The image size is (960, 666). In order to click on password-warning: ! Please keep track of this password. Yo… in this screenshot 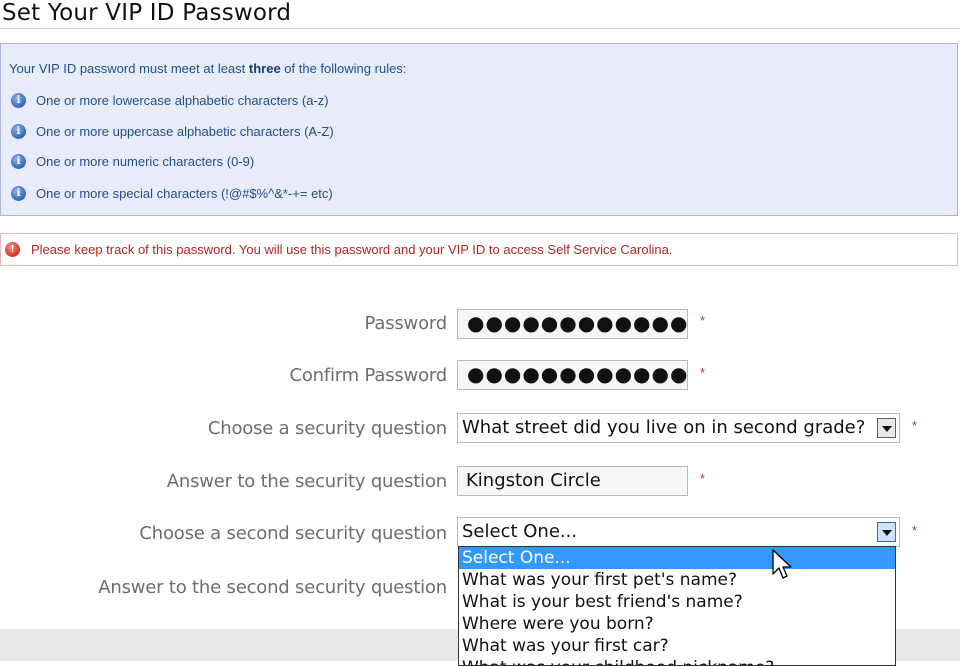, I will do `click(479, 249)`.